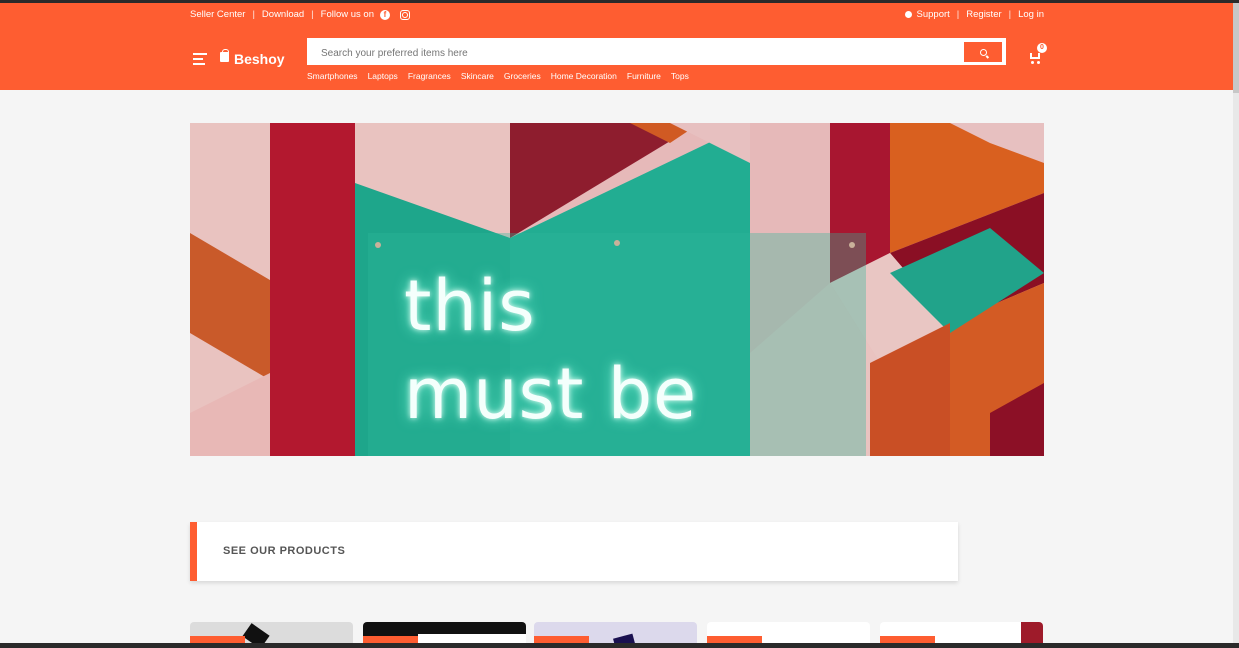  I want to click on seller-center-link: Seller Center, so click(217, 14).